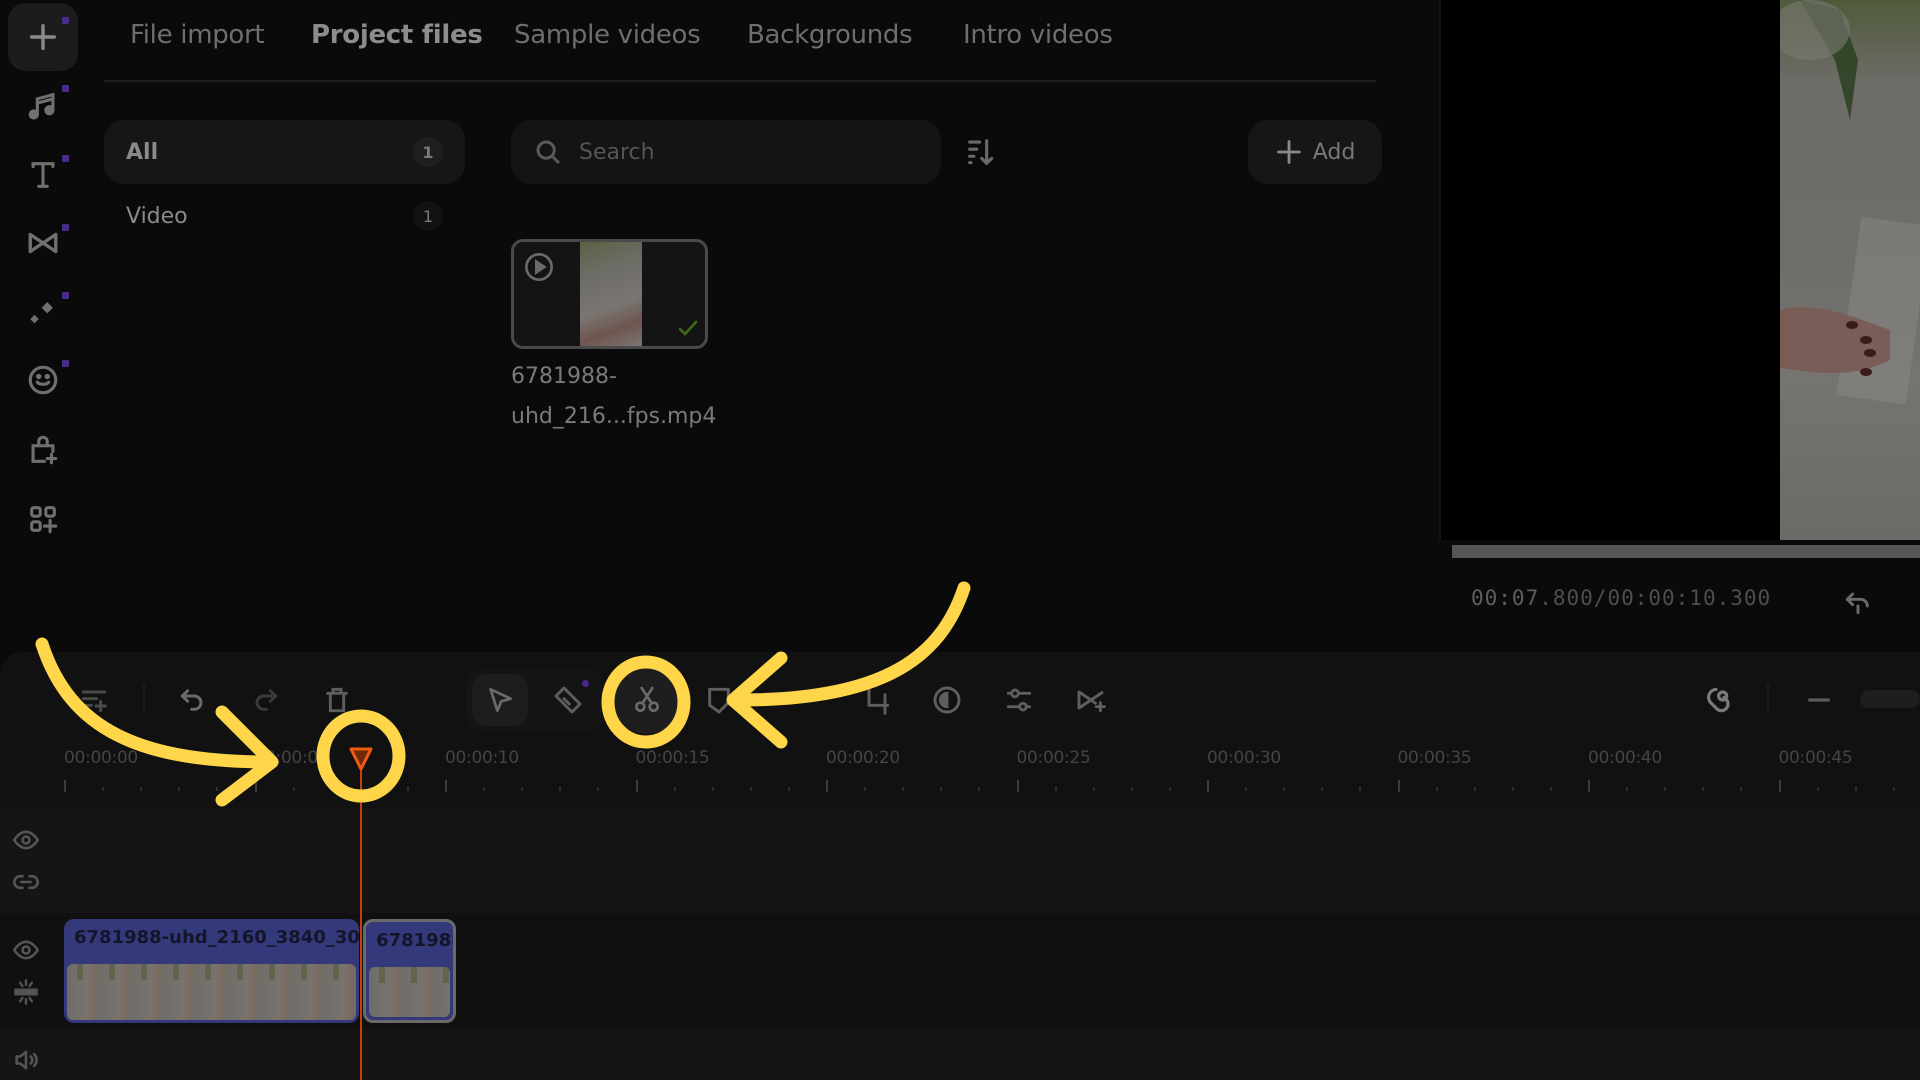 This screenshot has width=1920, height=1080. What do you see at coordinates (43, 175) in the screenshot?
I see `sidebar-item-text` at bounding box center [43, 175].